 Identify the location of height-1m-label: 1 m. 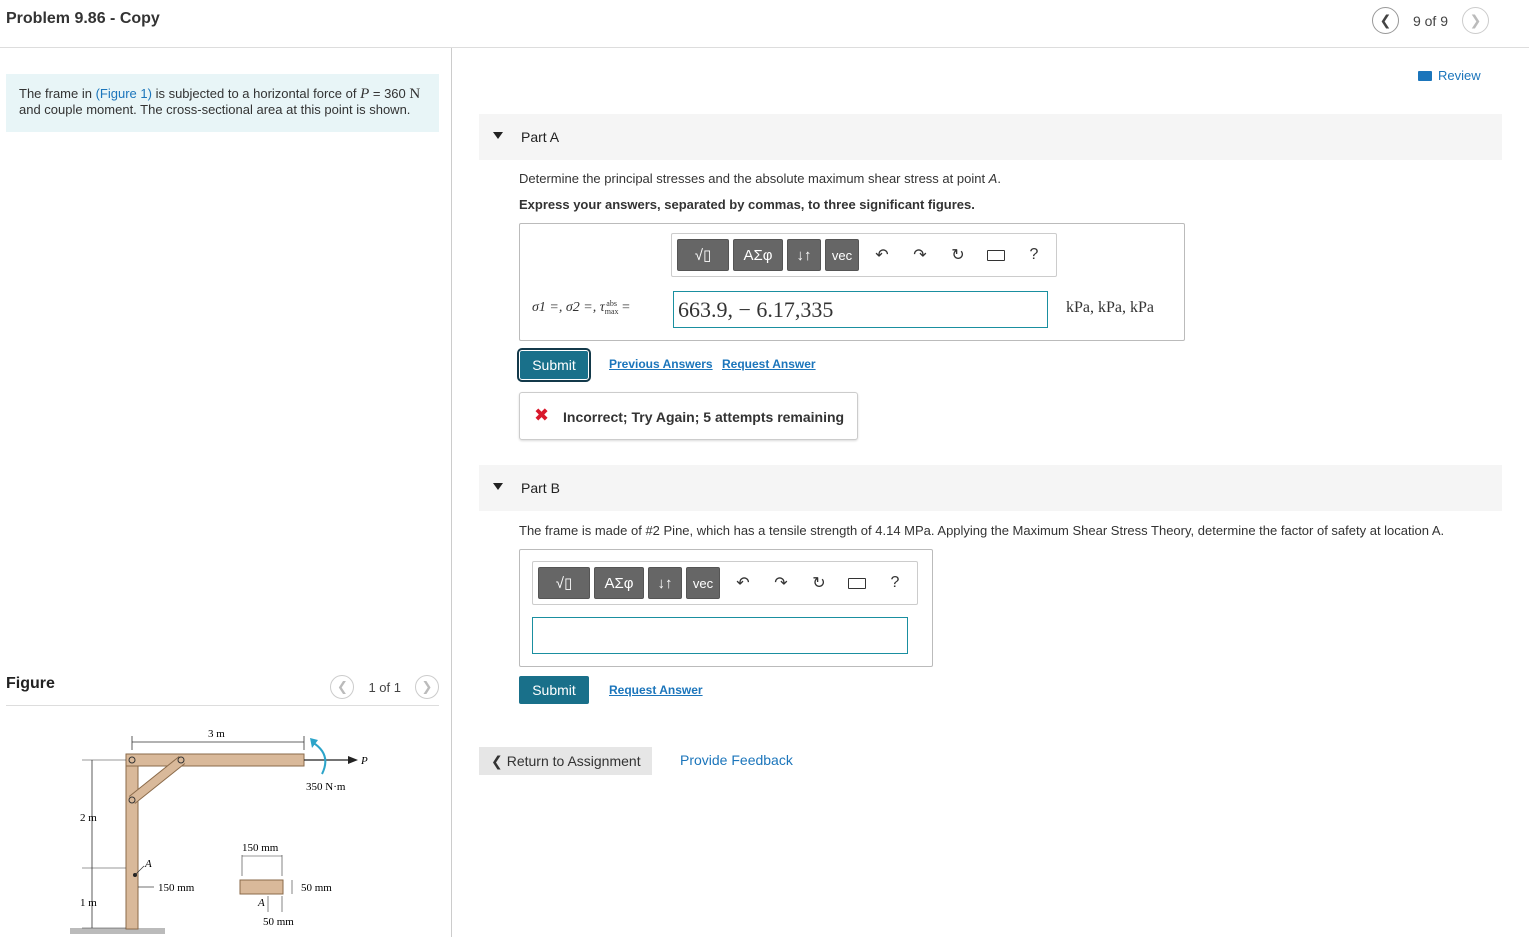
(88, 903).